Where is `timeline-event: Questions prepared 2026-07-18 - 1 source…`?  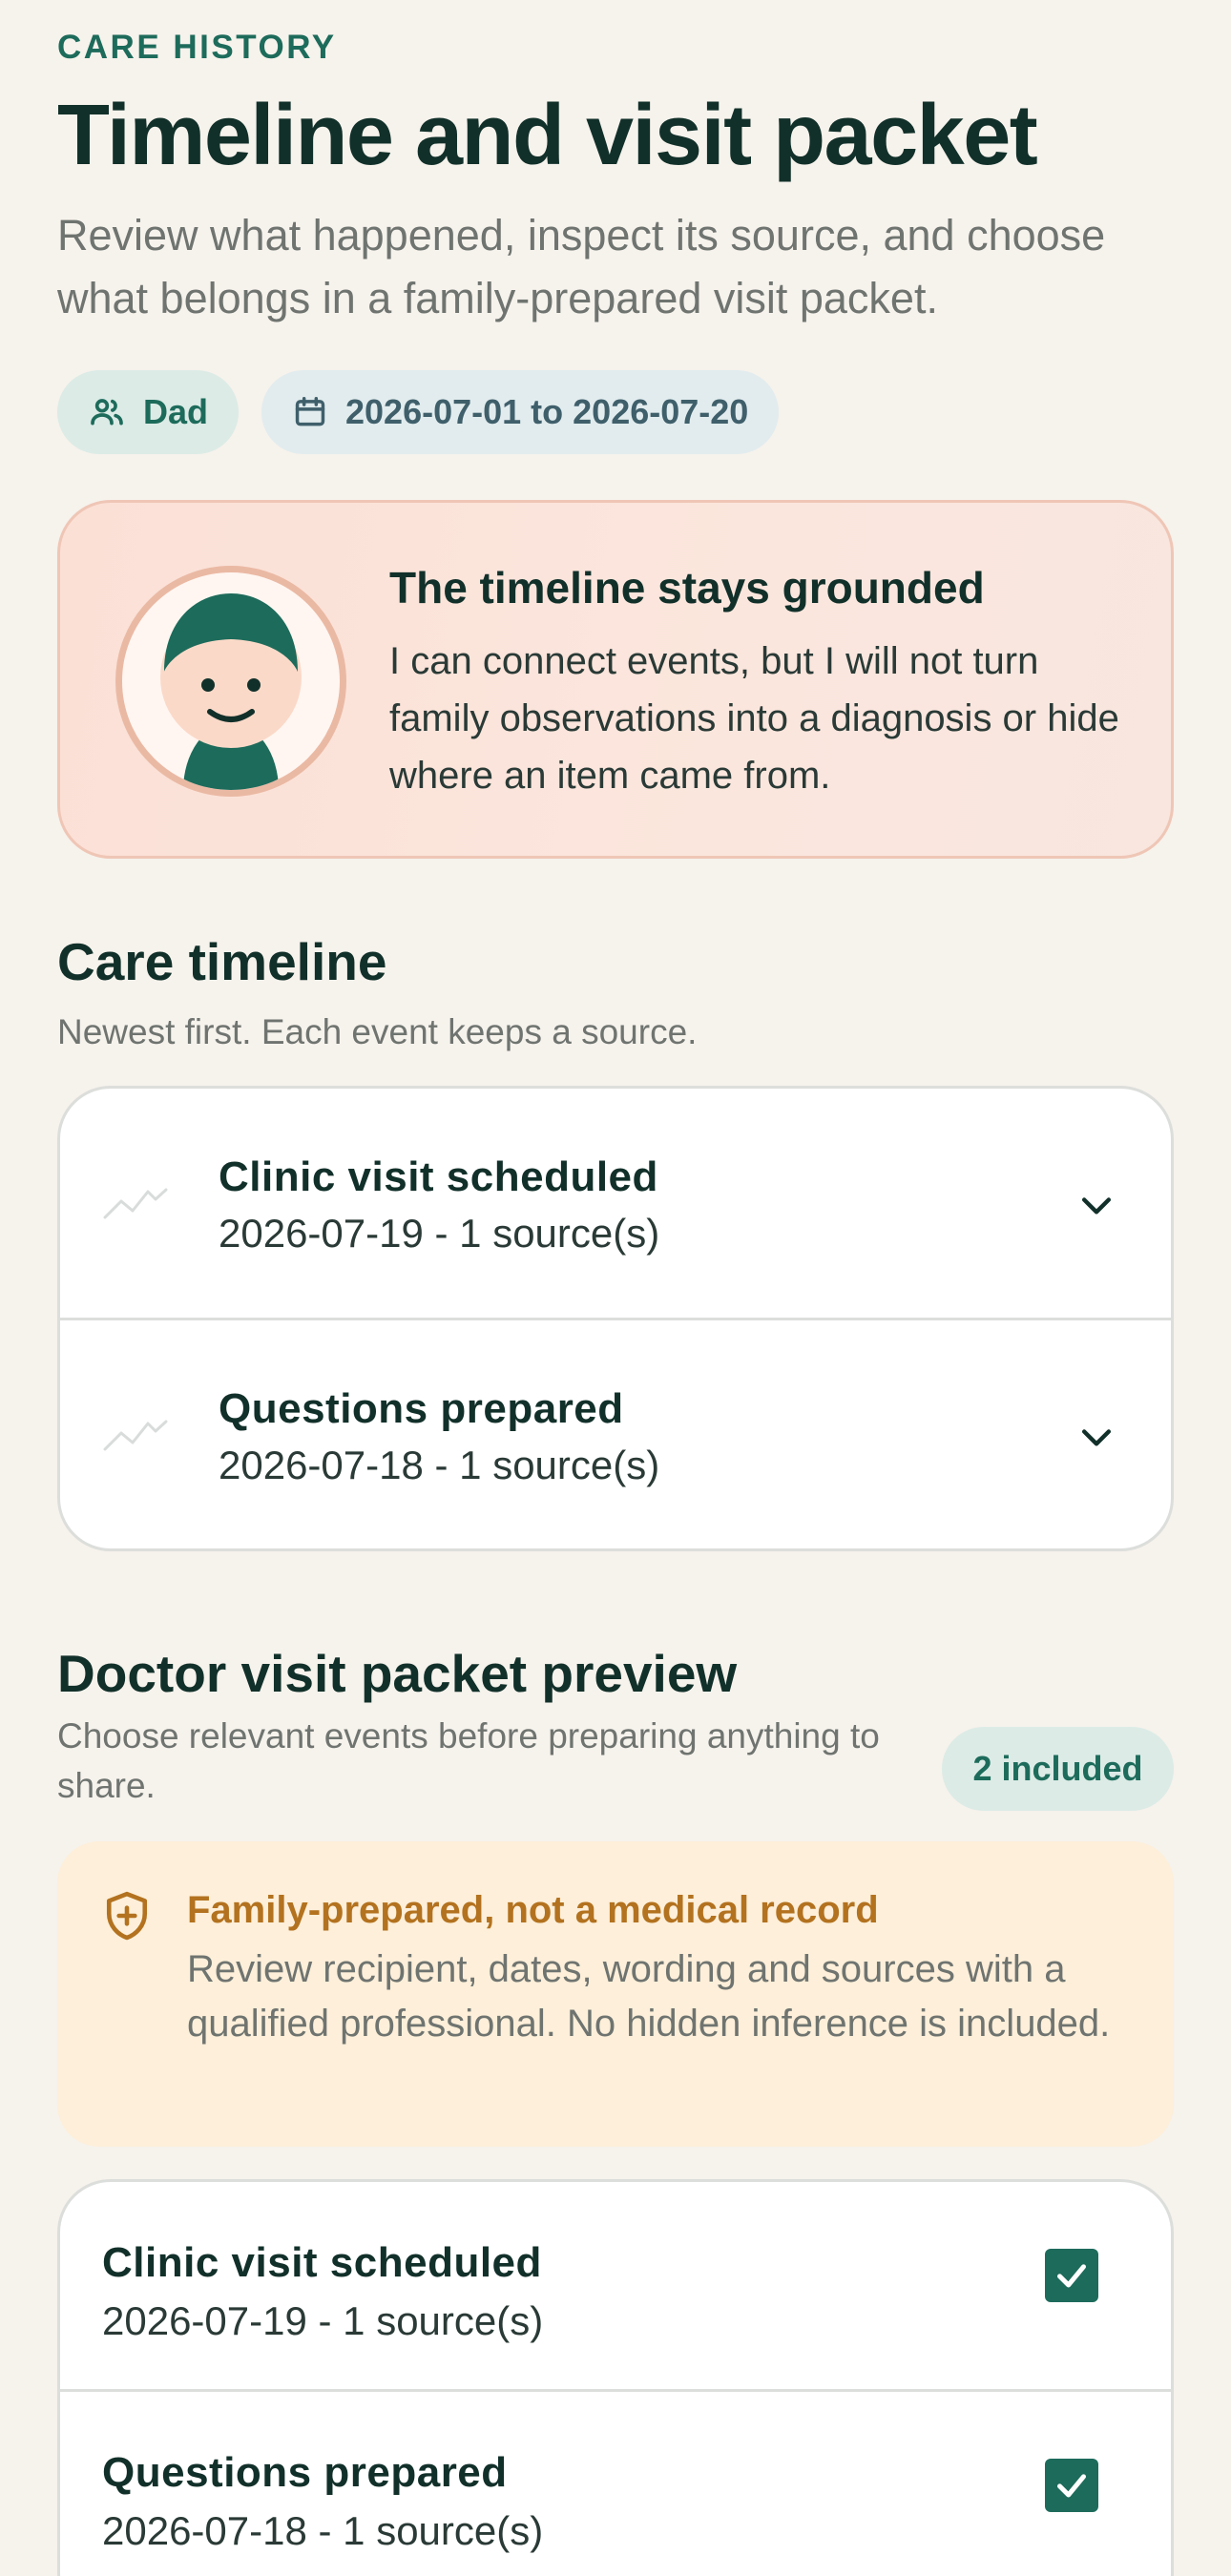
timeline-event: Questions prepared 2026-07-18 - 1 source… is located at coordinates (615, 1434).